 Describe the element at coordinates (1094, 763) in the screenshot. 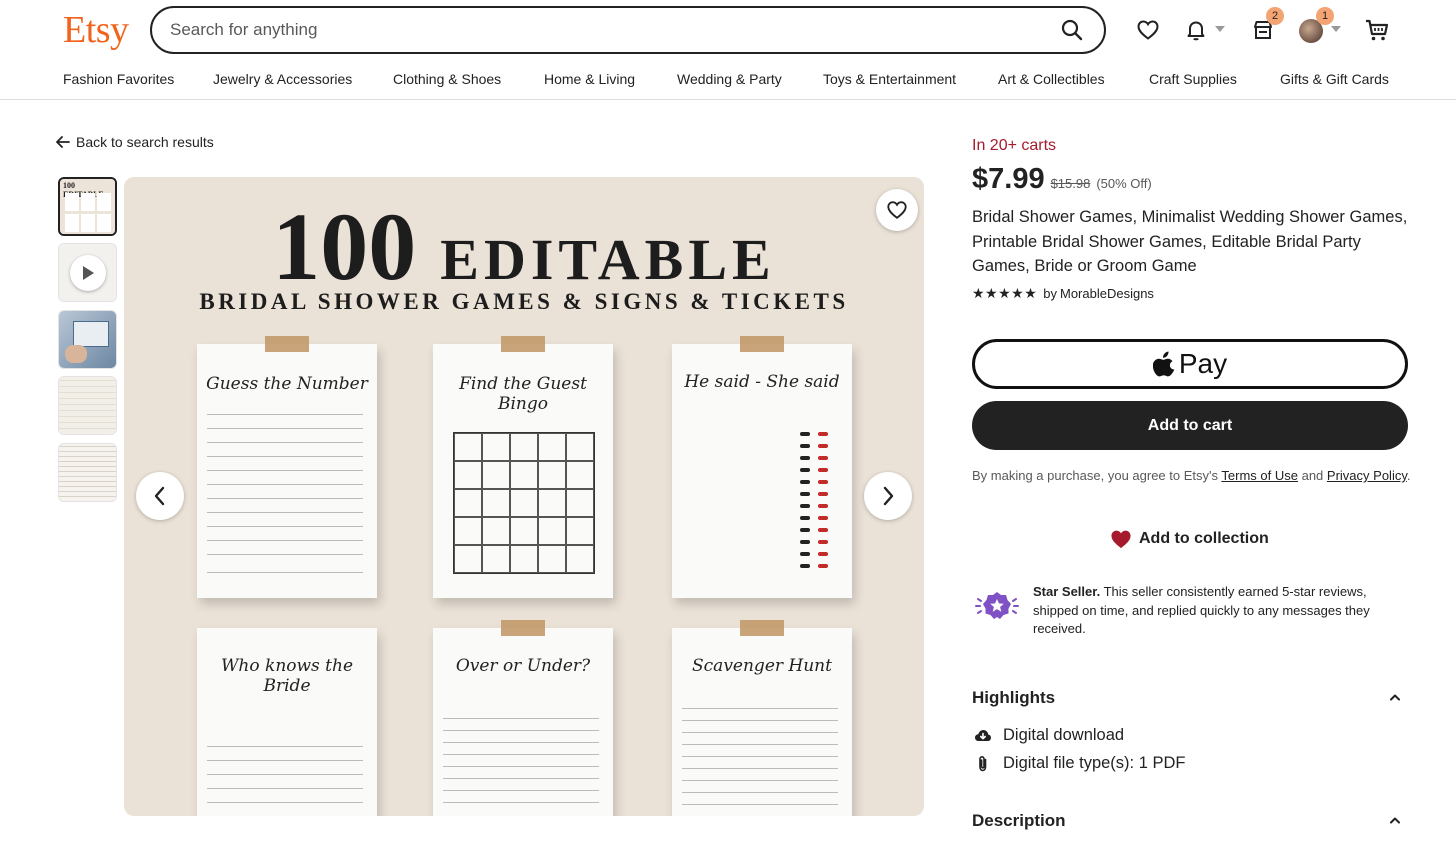

I see `highlight-label: Digital file type(s): 1 PDF` at that location.